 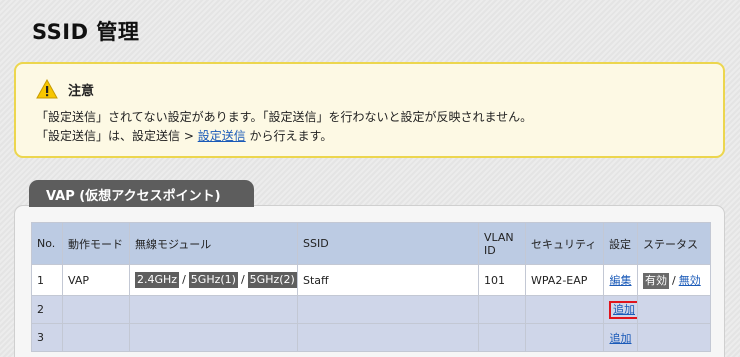 I want to click on cell-no: 1, so click(x=47, y=280).